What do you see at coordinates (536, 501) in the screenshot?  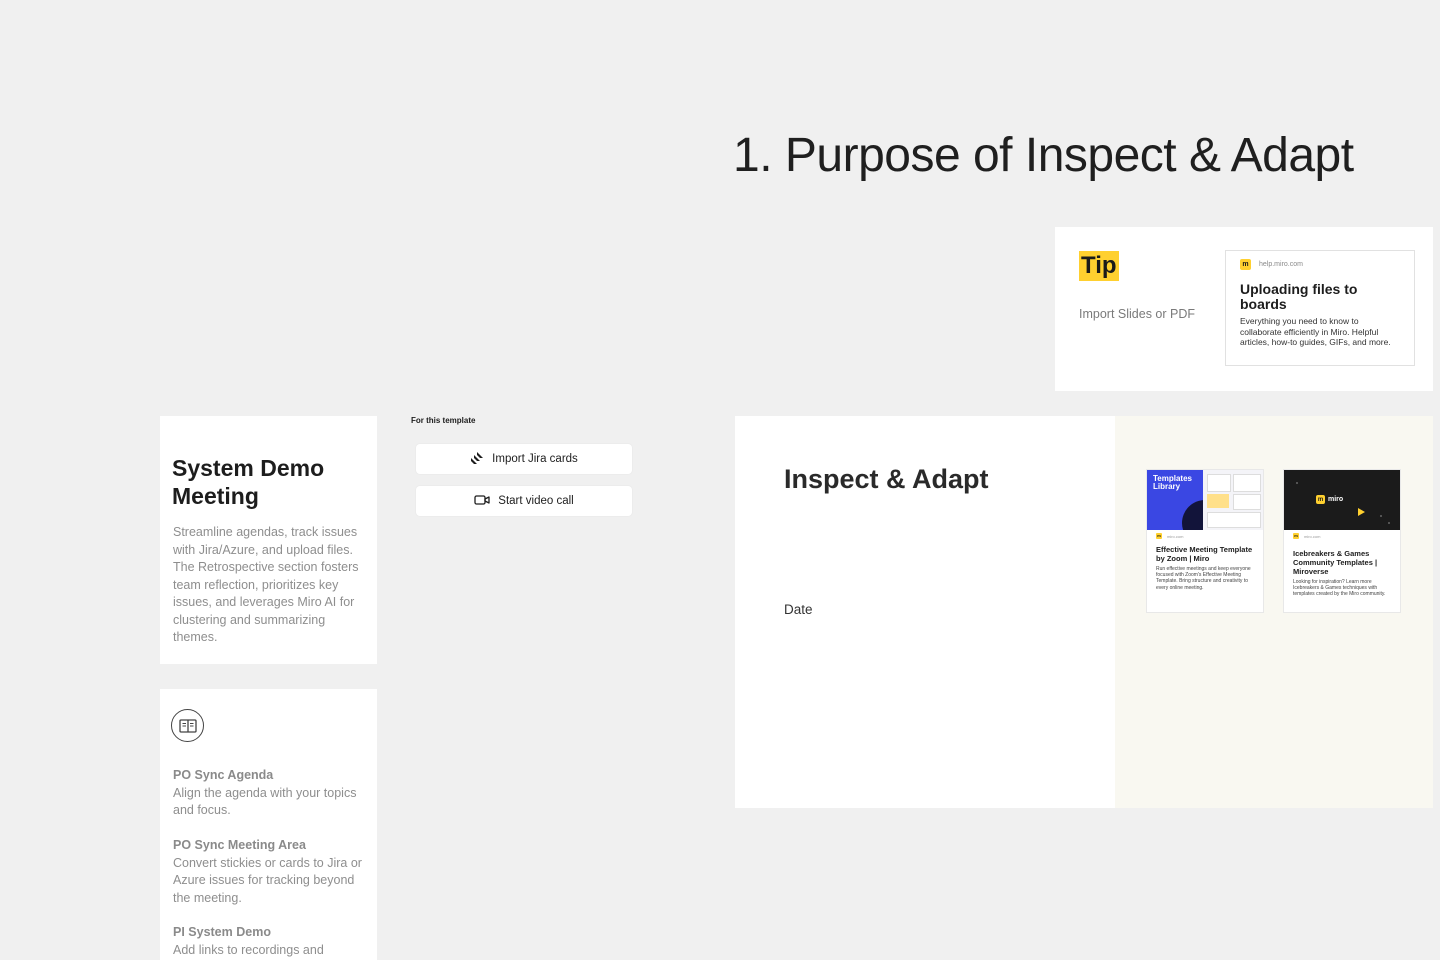 I see `start-video-call-label: Start video call` at bounding box center [536, 501].